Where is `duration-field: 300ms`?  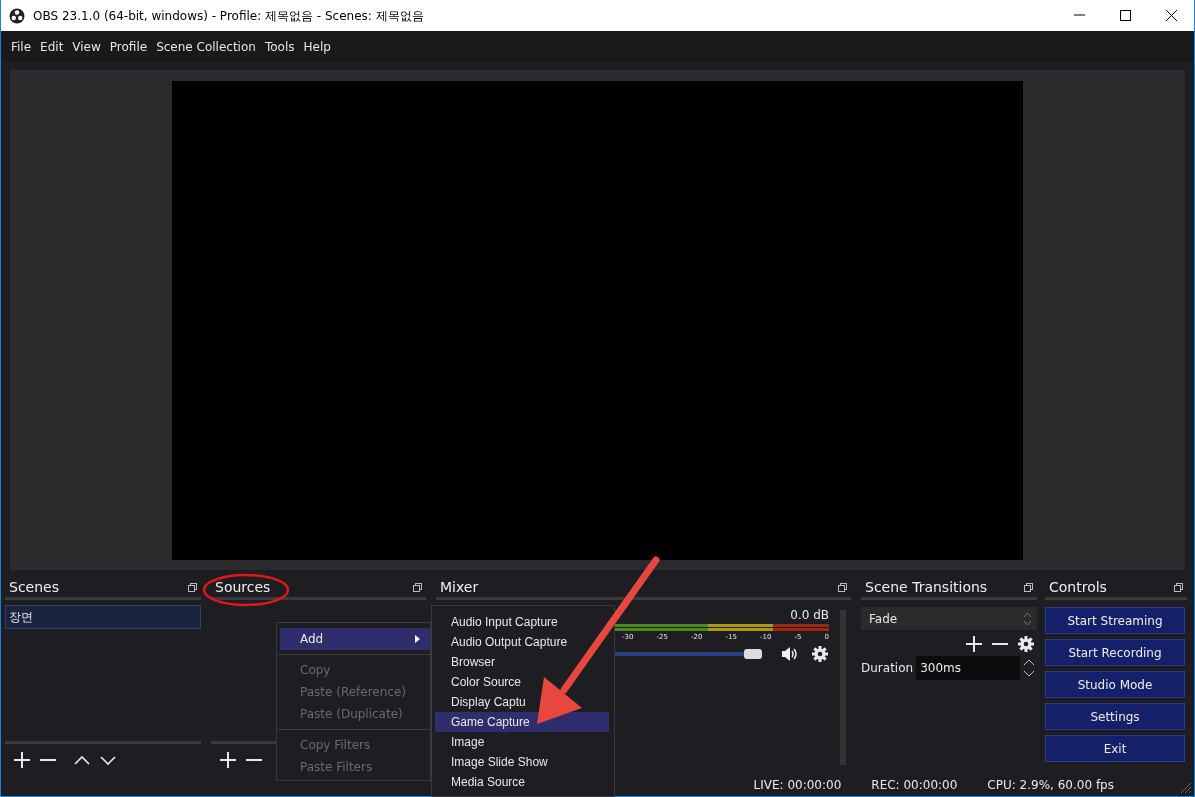 duration-field: 300ms is located at coordinates (968, 668).